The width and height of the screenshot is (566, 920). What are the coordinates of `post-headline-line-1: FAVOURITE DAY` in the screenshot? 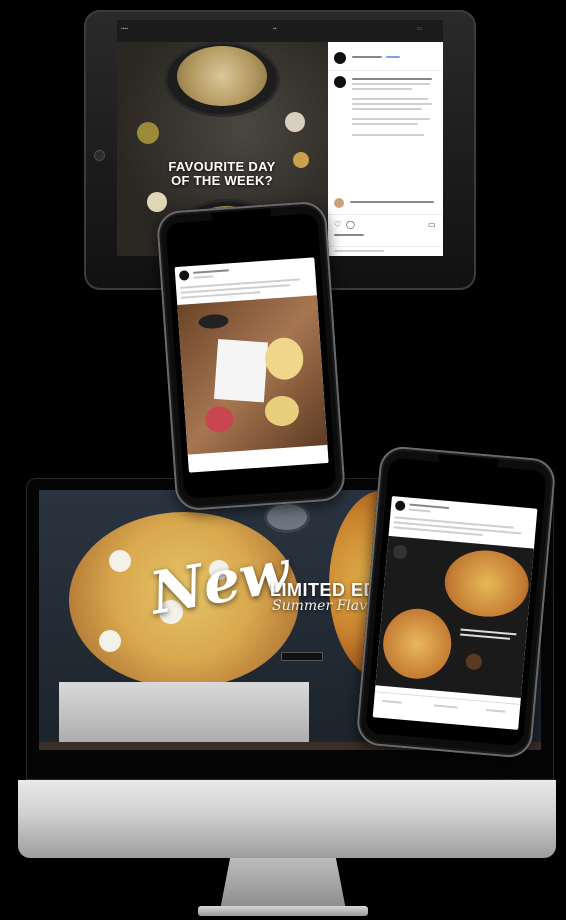 It's located at (222, 166).